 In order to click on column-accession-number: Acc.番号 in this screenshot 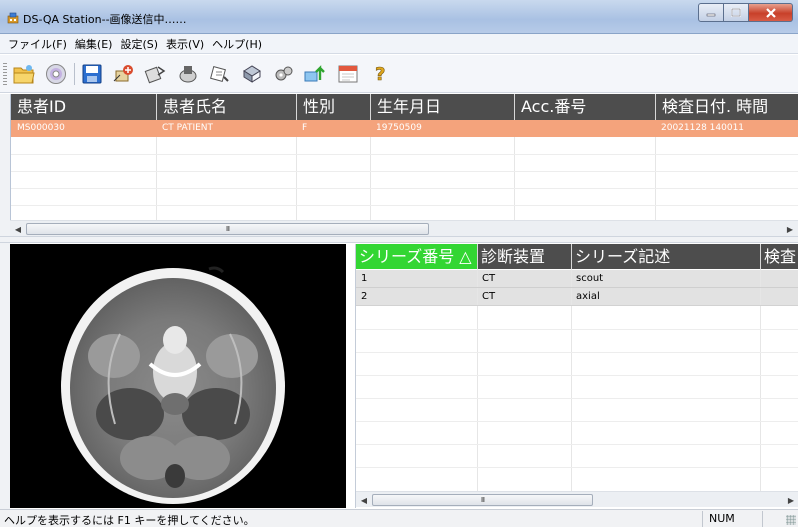, I will do `click(584, 107)`.